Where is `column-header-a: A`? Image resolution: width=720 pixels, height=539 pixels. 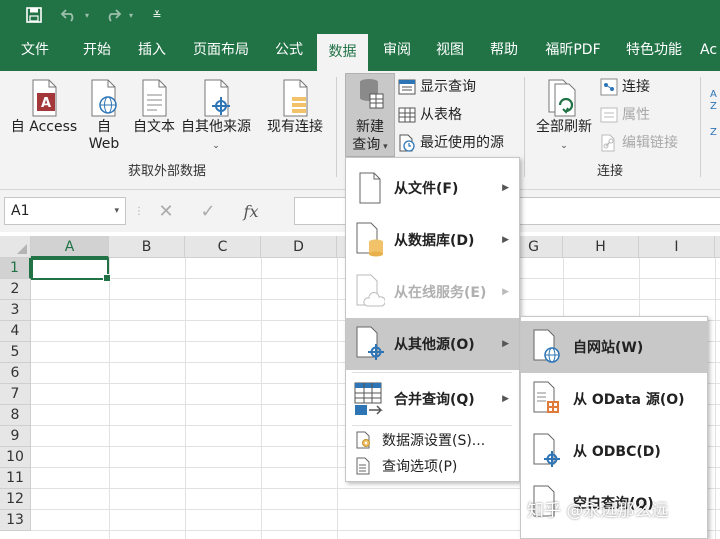 column-header-a: A is located at coordinates (70, 247).